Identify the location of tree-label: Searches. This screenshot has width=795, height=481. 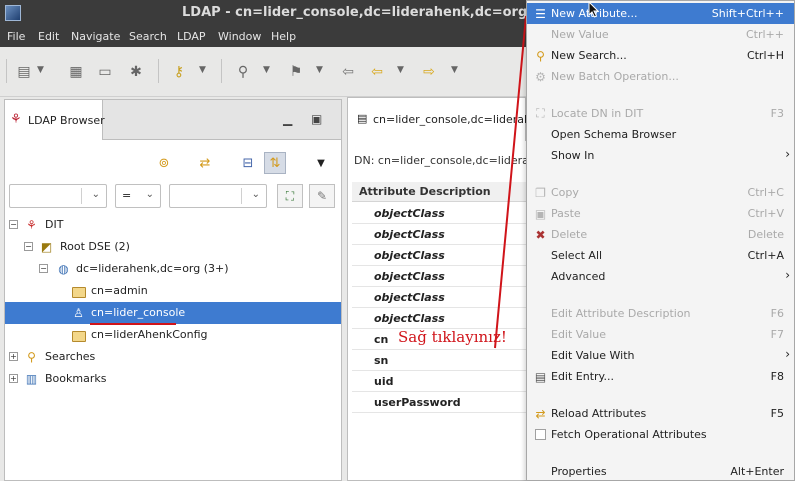
(70, 356).